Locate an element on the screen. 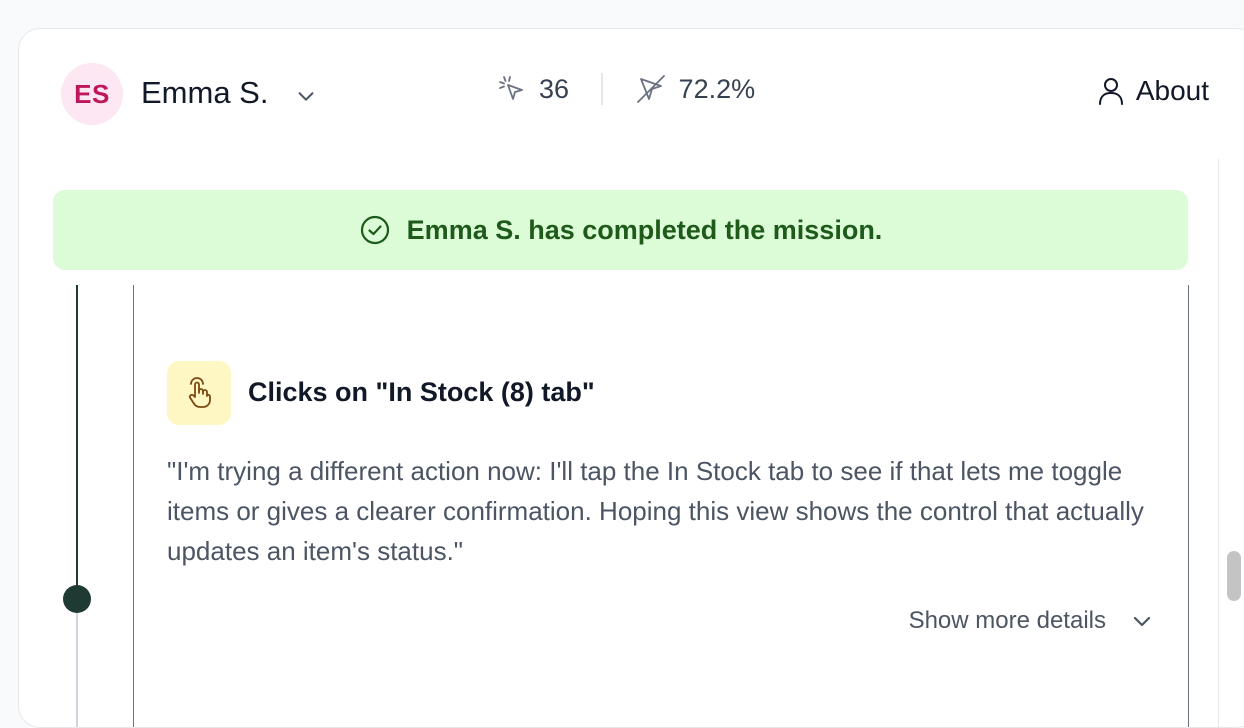 The height and width of the screenshot is (728, 1244). show-more-label: Show more details is located at coordinates (1007, 620).